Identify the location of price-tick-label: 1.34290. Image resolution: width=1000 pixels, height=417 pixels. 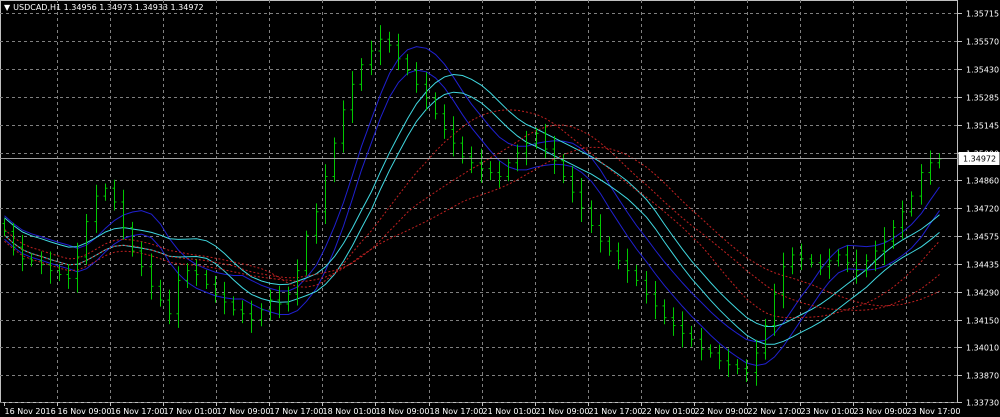
(982, 293).